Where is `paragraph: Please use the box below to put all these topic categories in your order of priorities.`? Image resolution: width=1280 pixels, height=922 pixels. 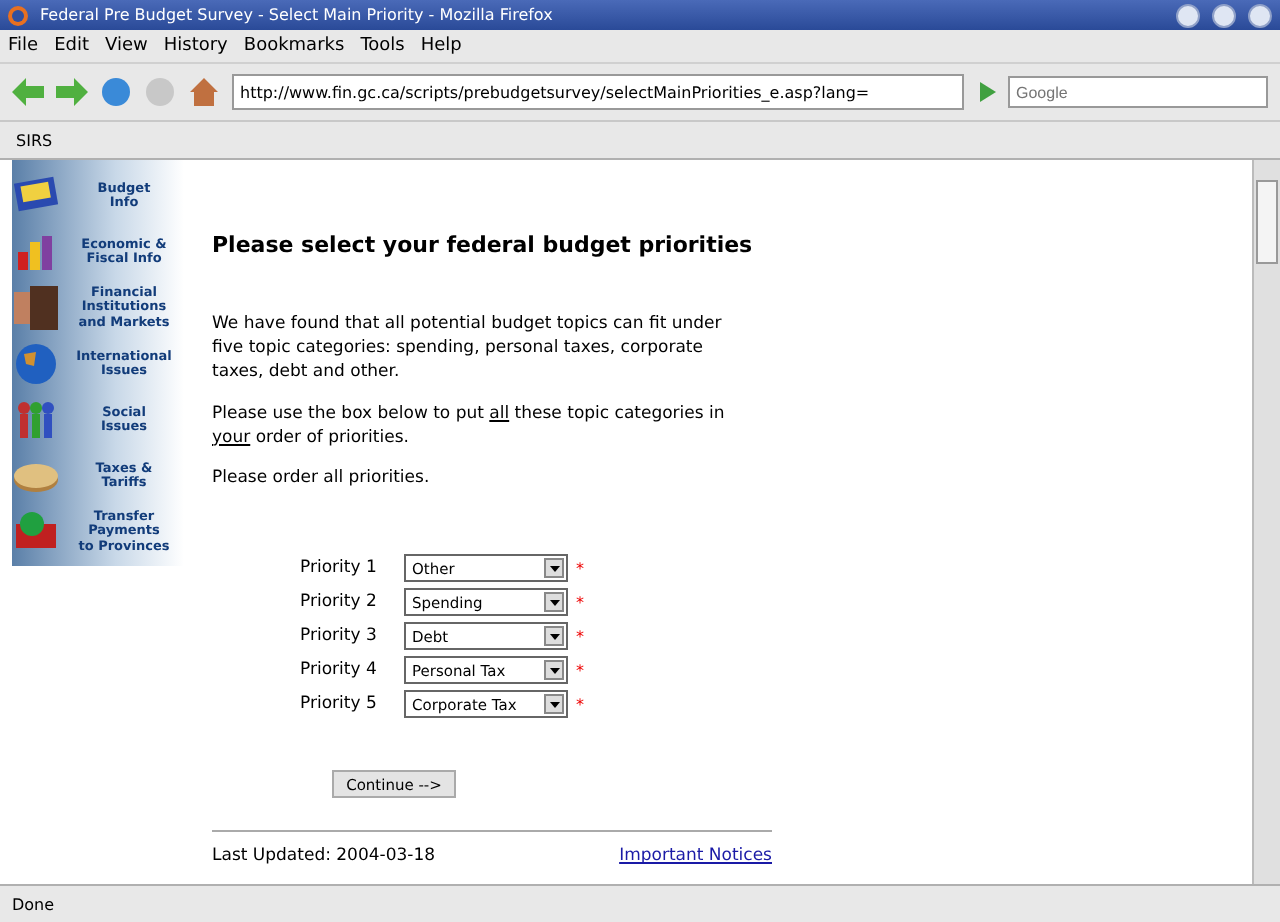 paragraph: Please use the box below to put all these topic categories in your order of priorities. is located at coordinates (469, 427).